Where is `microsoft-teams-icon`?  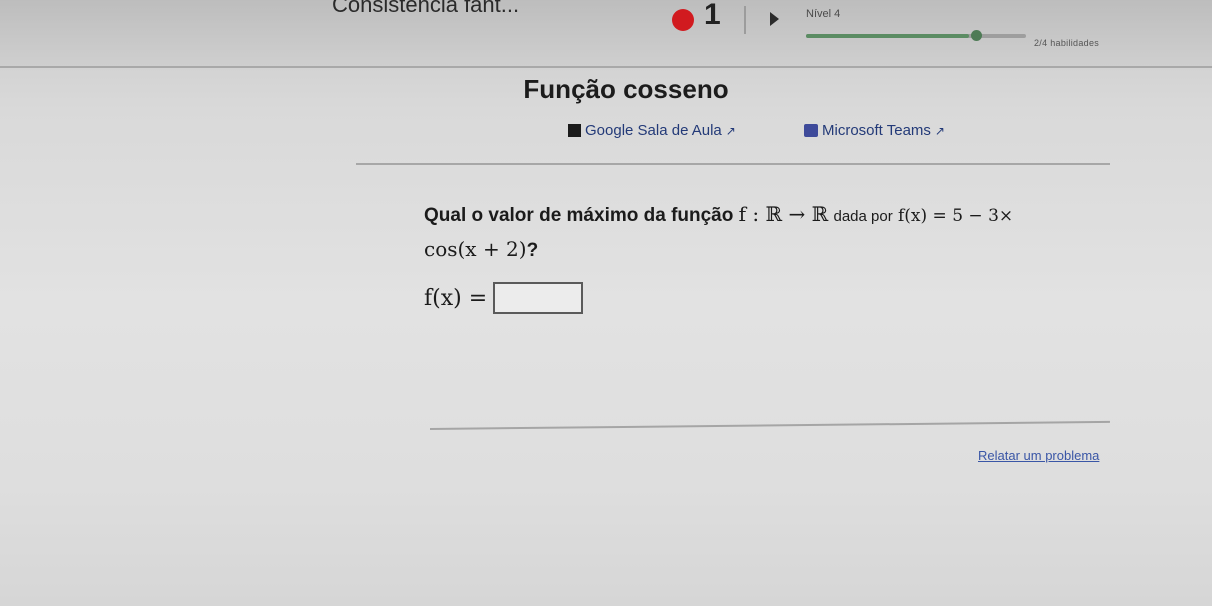 microsoft-teams-icon is located at coordinates (811, 130).